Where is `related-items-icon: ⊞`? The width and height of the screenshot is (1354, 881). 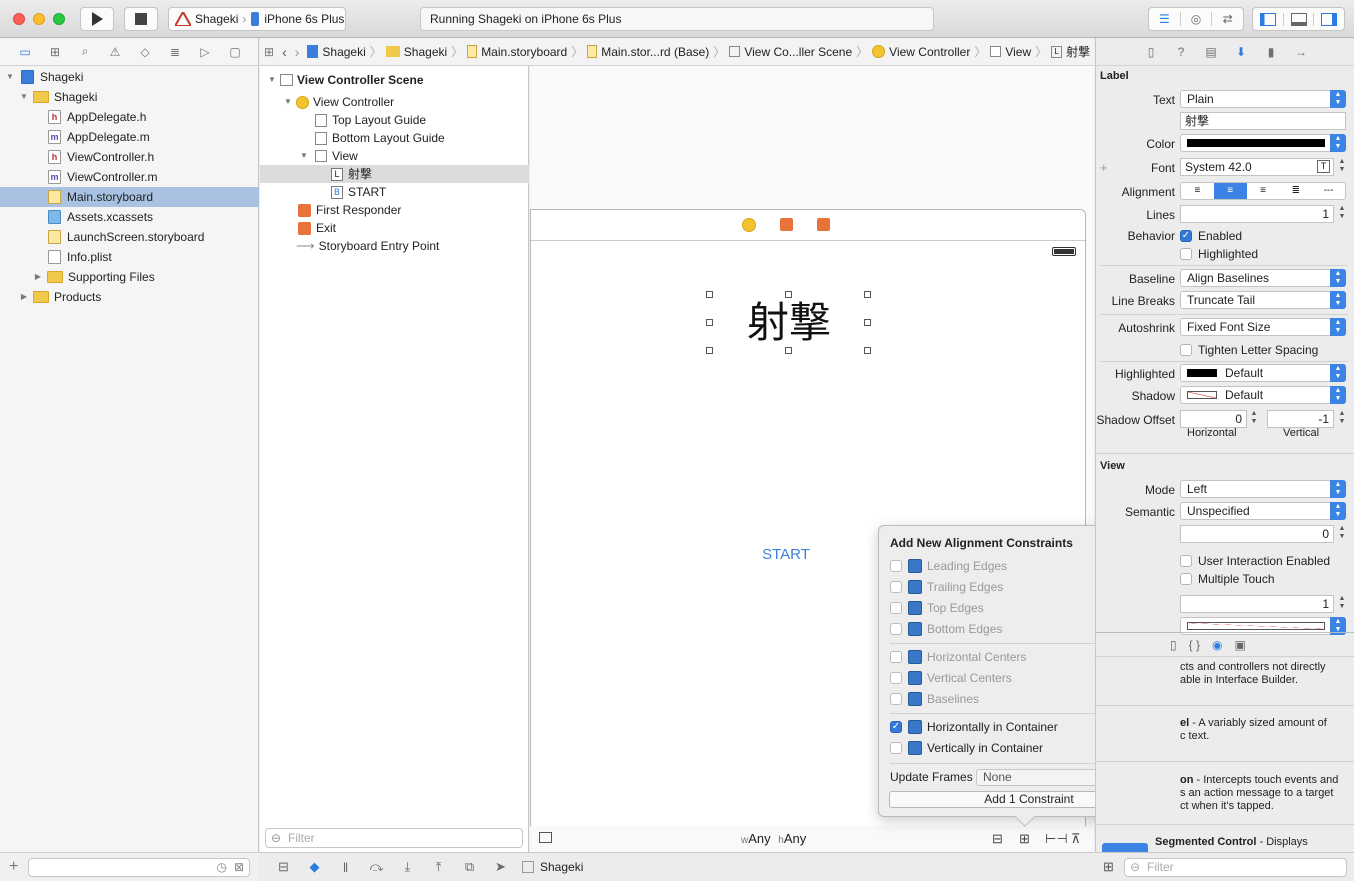
related-items-icon: ⊞ is located at coordinates (269, 52).